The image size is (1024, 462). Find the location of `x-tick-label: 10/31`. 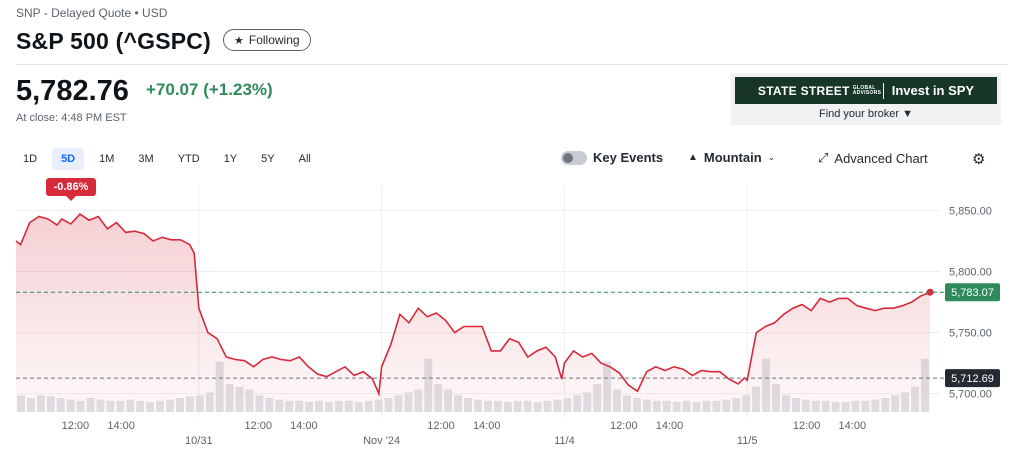

x-tick-label: 10/31 is located at coordinates (199, 441).